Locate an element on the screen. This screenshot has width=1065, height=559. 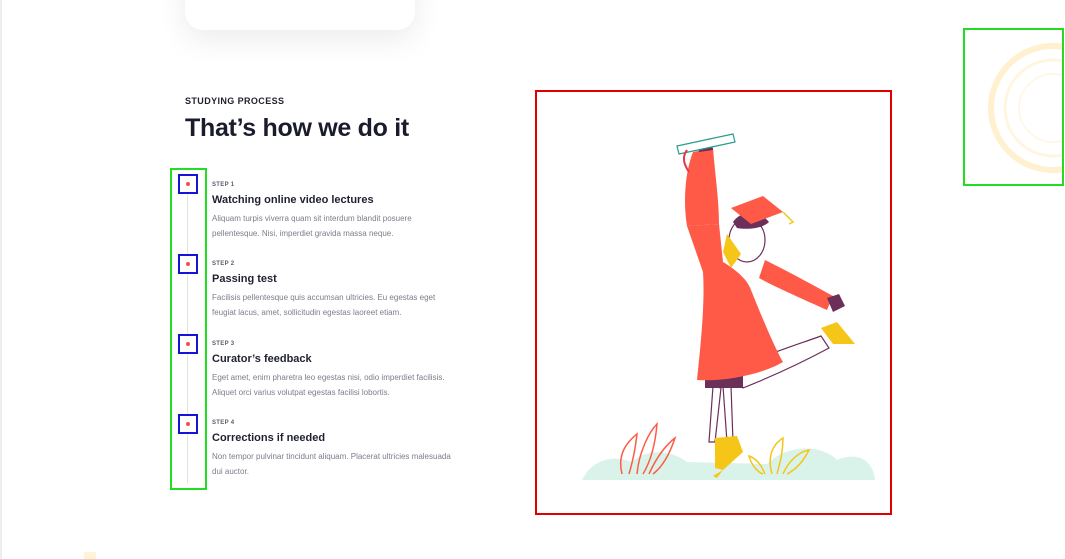
steps-timeline is located at coordinates (188, 329).